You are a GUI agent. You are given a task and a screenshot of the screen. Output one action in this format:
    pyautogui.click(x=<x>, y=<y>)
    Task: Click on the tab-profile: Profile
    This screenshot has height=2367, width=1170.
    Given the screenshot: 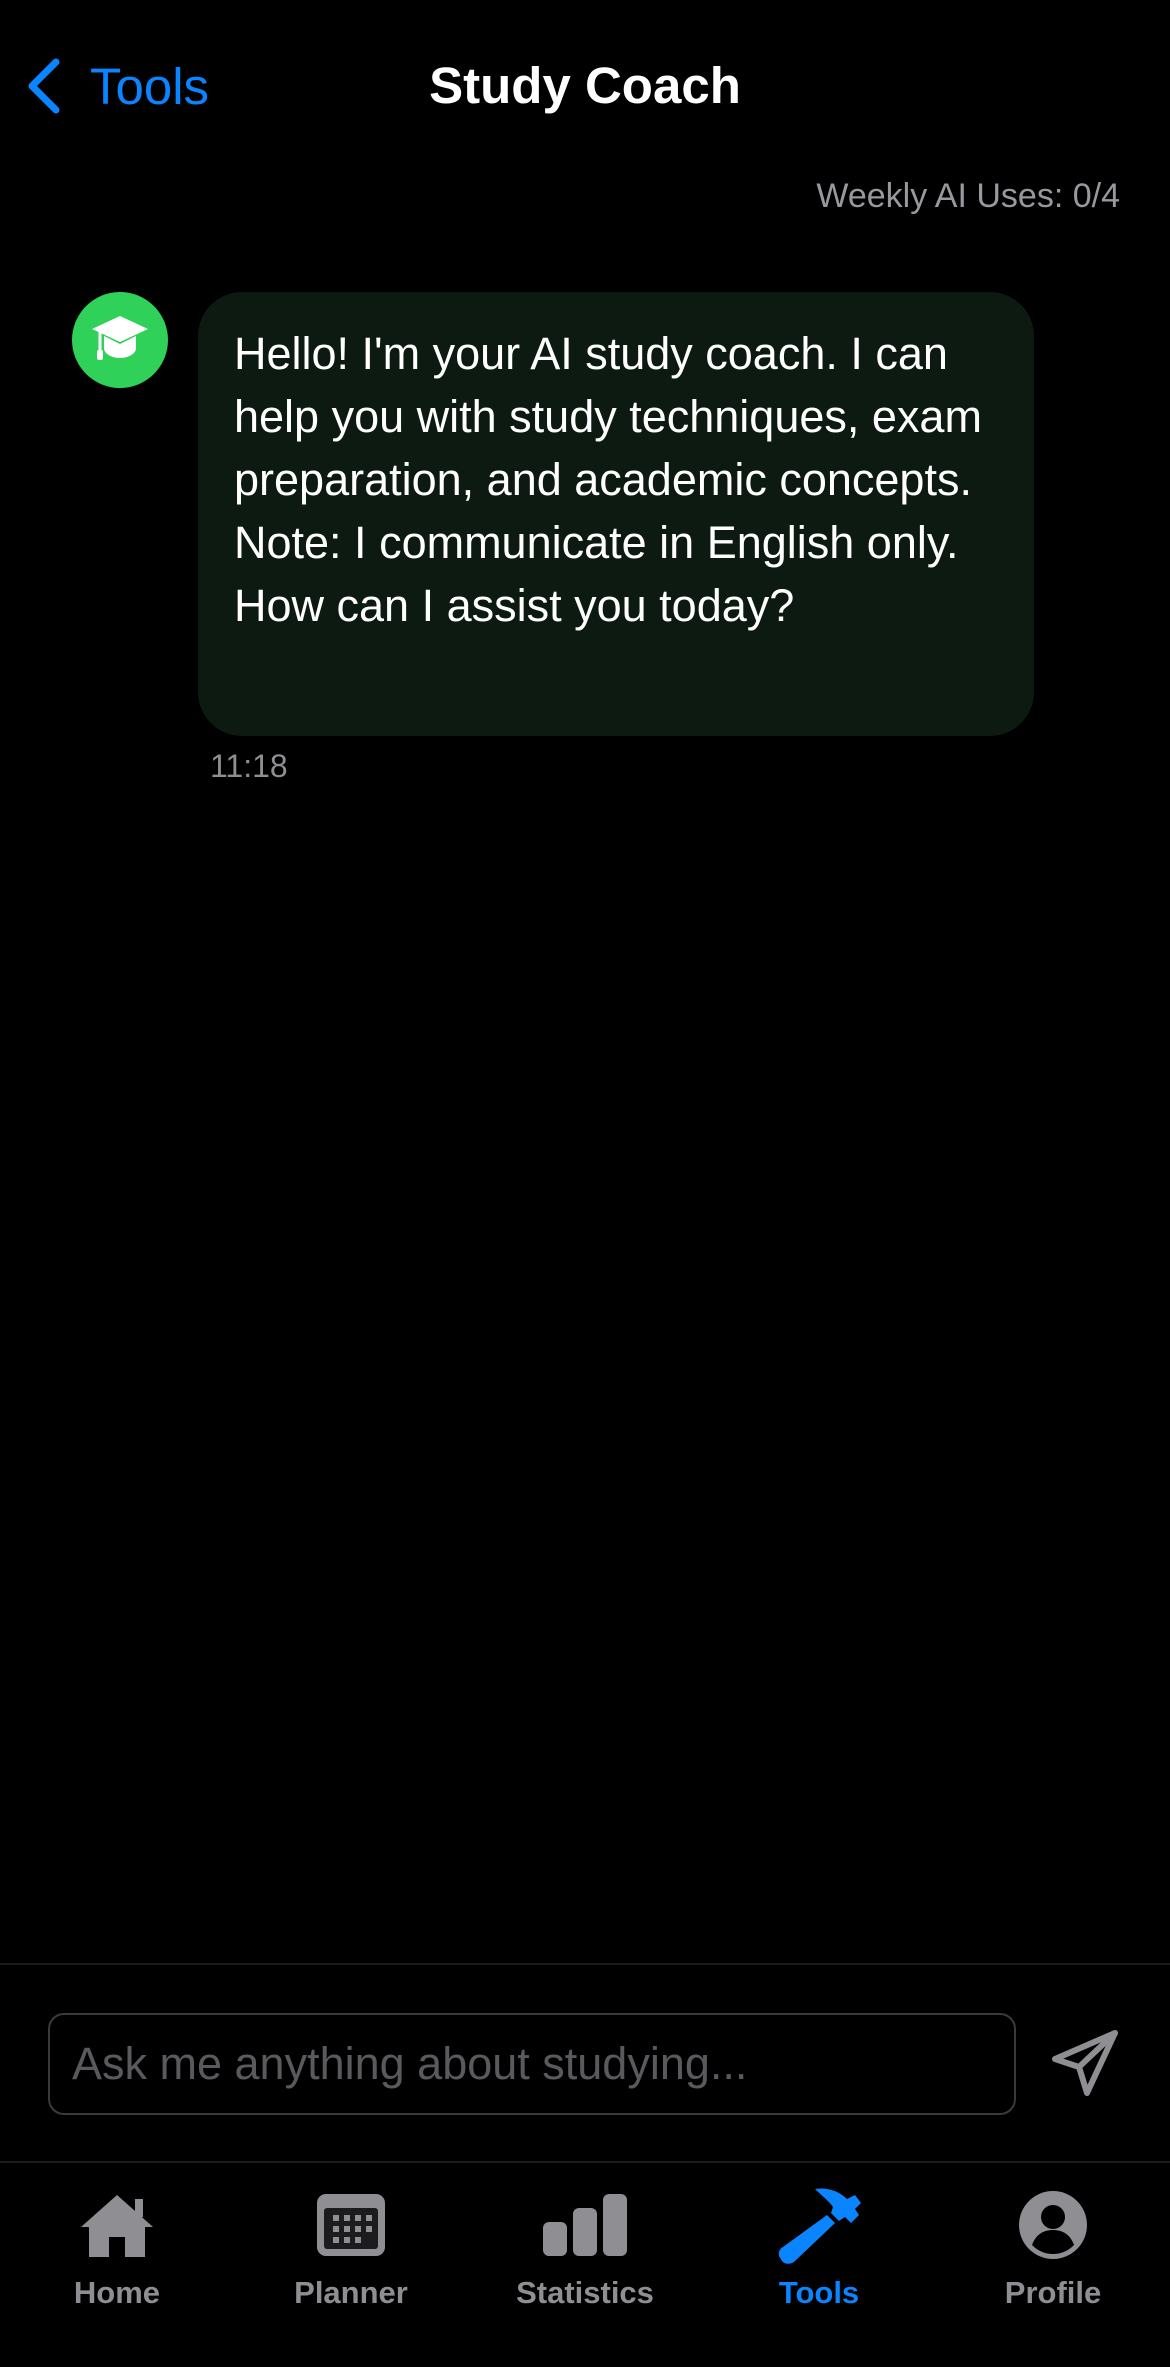 What is the action you would take?
    pyautogui.click(x=1053, y=2265)
    